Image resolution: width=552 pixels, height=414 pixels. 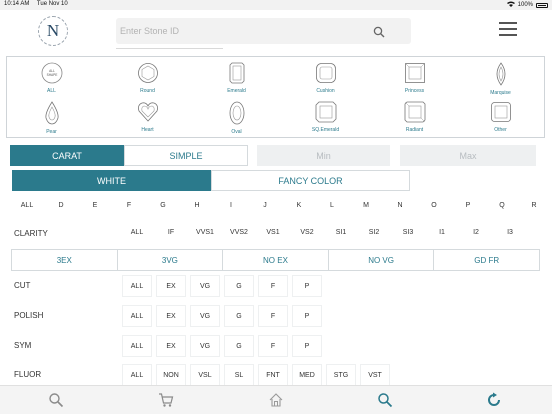 What do you see at coordinates (273, 375) in the screenshot?
I see `fluor-option: FNT` at bounding box center [273, 375].